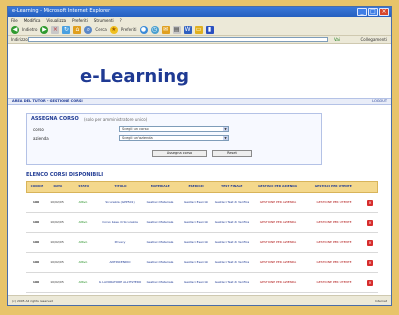  Describe the element at coordinates (65, 175) in the screenshot. I see `course-list-title: ELENCO CORSI DISPONIBILI` at that location.